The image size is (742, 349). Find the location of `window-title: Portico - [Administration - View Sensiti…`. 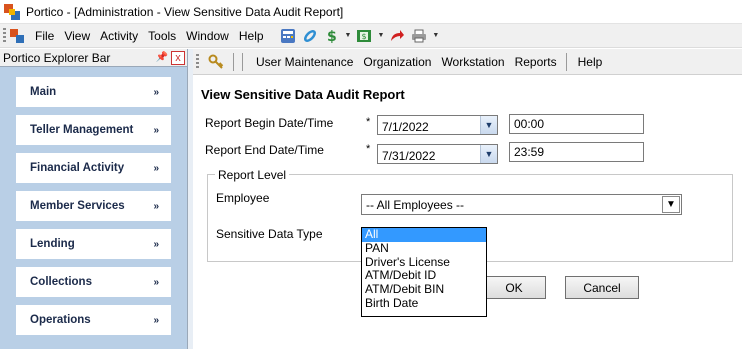

window-title: Portico - [Administration - View Sensiti… is located at coordinates (185, 11).